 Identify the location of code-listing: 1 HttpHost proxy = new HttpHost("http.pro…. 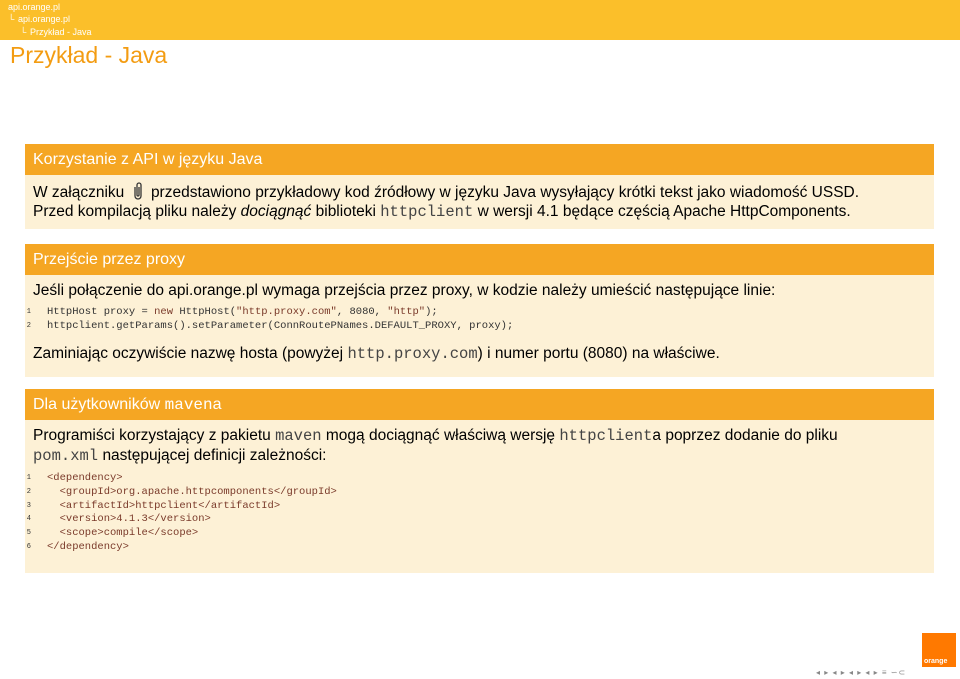
(476, 320).